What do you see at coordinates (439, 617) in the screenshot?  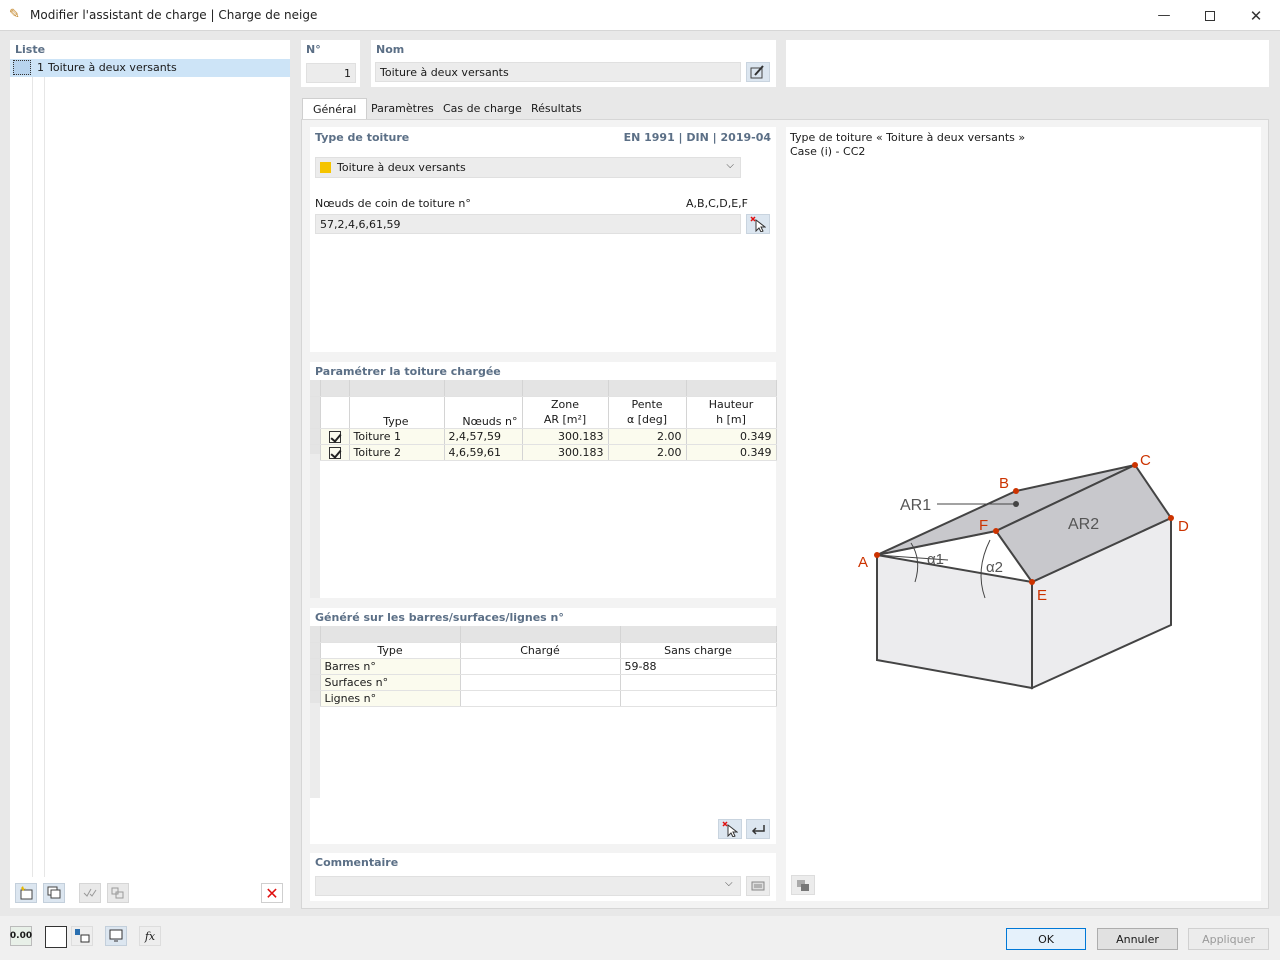 I see `generated-title: Généré sur les barres/surfaces/lignes n°` at bounding box center [439, 617].